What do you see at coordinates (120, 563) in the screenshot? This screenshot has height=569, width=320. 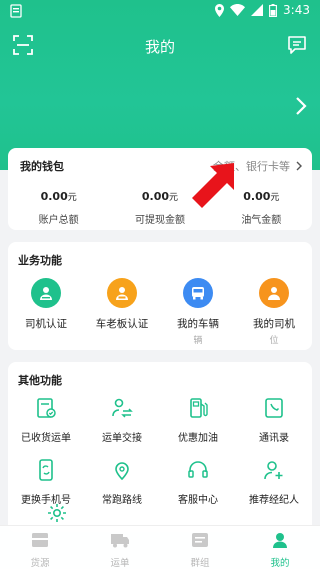 I see `tab-waybill-label: 运单` at bounding box center [120, 563].